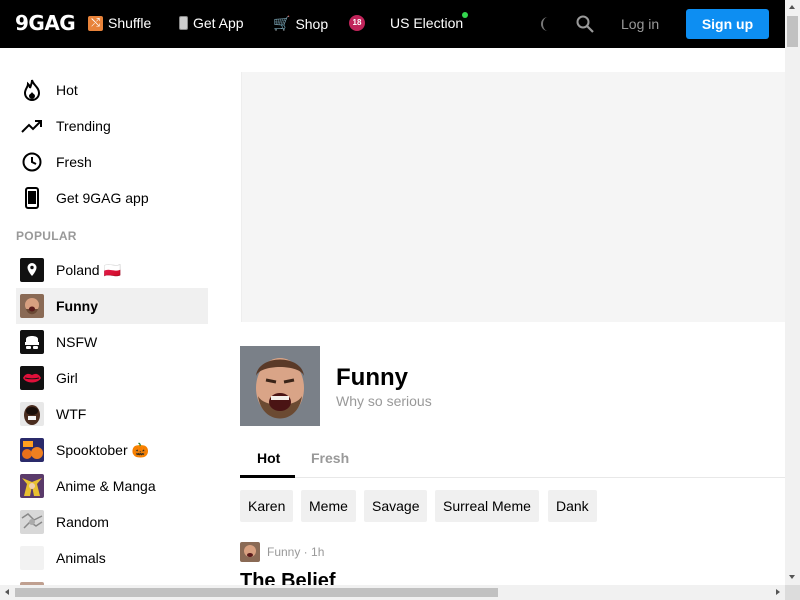 The width and height of the screenshot is (800, 600). I want to click on nav-us-election: US Election, so click(429, 21).